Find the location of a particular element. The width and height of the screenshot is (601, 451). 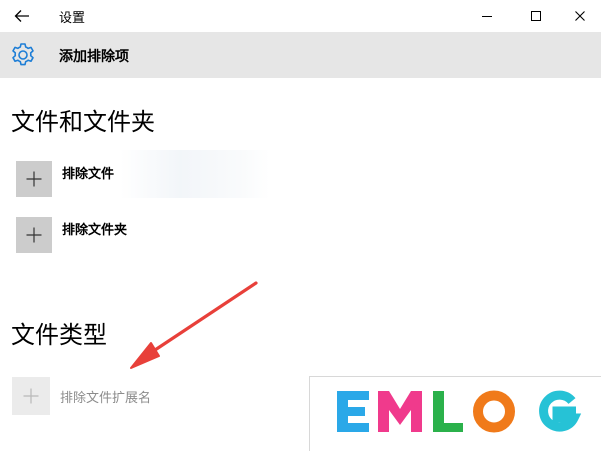

window-title: 设置 is located at coordinates (72, 18).